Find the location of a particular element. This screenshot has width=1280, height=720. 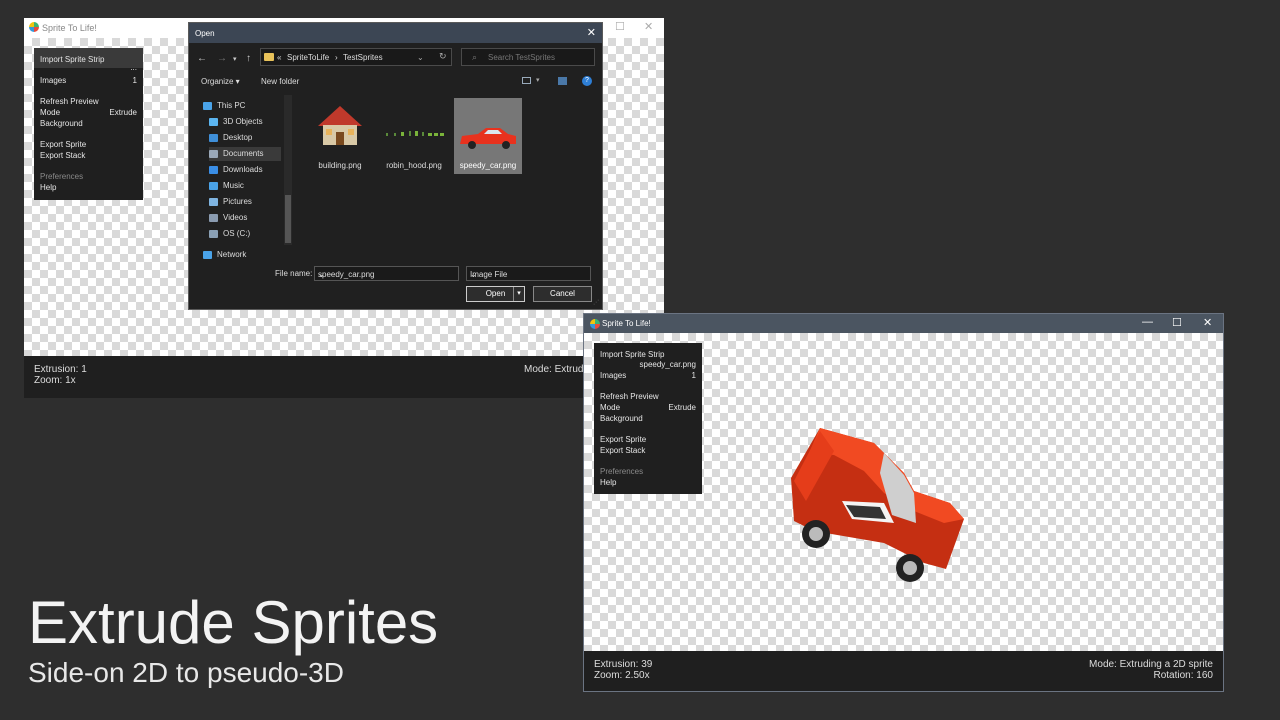

subheadline: Side-on 2D to pseudo-3D is located at coordinates (186, 672).